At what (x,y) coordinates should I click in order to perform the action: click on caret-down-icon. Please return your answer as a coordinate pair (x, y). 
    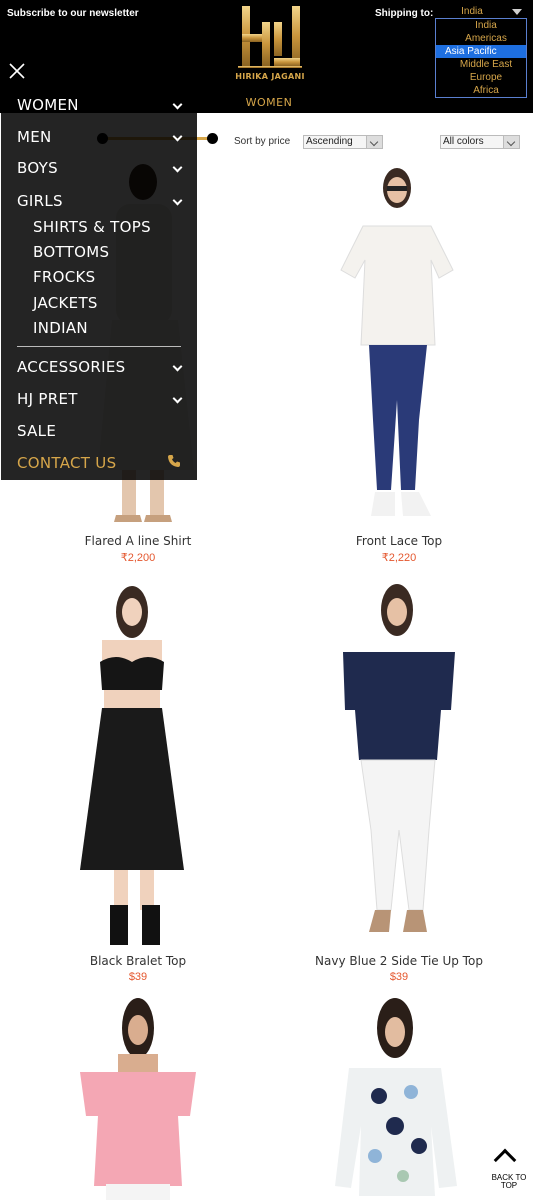
    Looking at the image, I should click on (517, 12).